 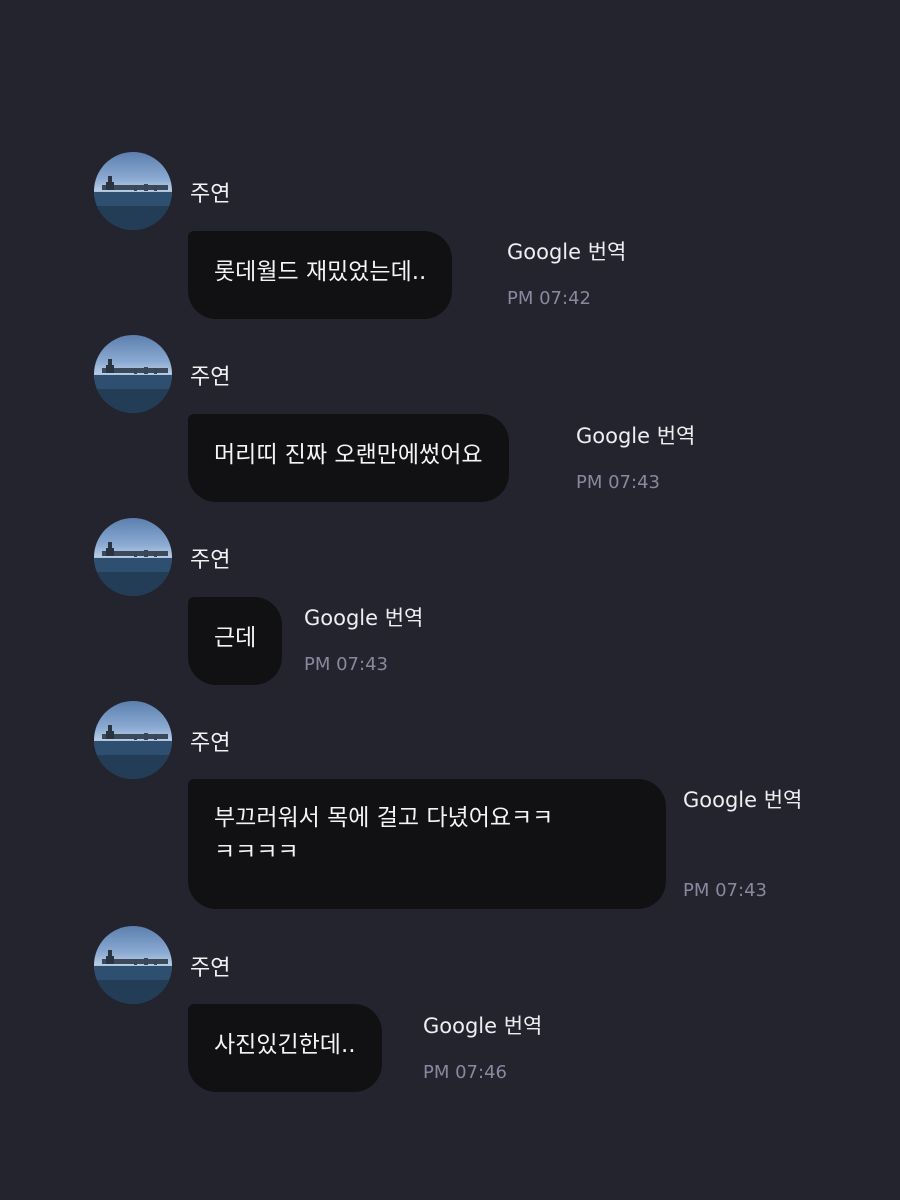 What do you see at coordinates (285, 1045) in the screenshot?
I see `message-text: 사진있긴한데..` at bounding box center [285, 1045].